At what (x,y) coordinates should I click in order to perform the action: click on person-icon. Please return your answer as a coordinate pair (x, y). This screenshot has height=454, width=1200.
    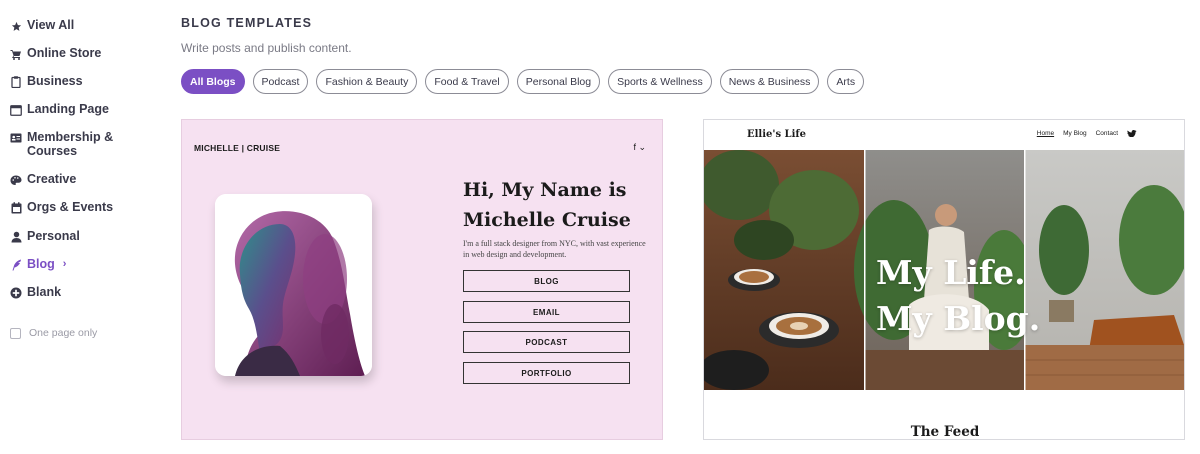
    Looking at the image, I should click on (16, 237).